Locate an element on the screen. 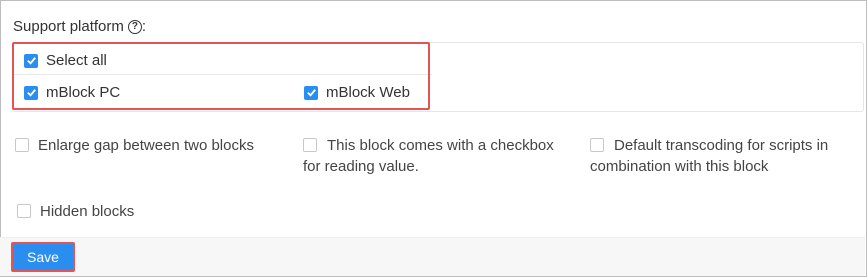 This screenshot has width=867, height=277. hidden-blocks-label: Hidden blocks is located at coordinates (87, 211).